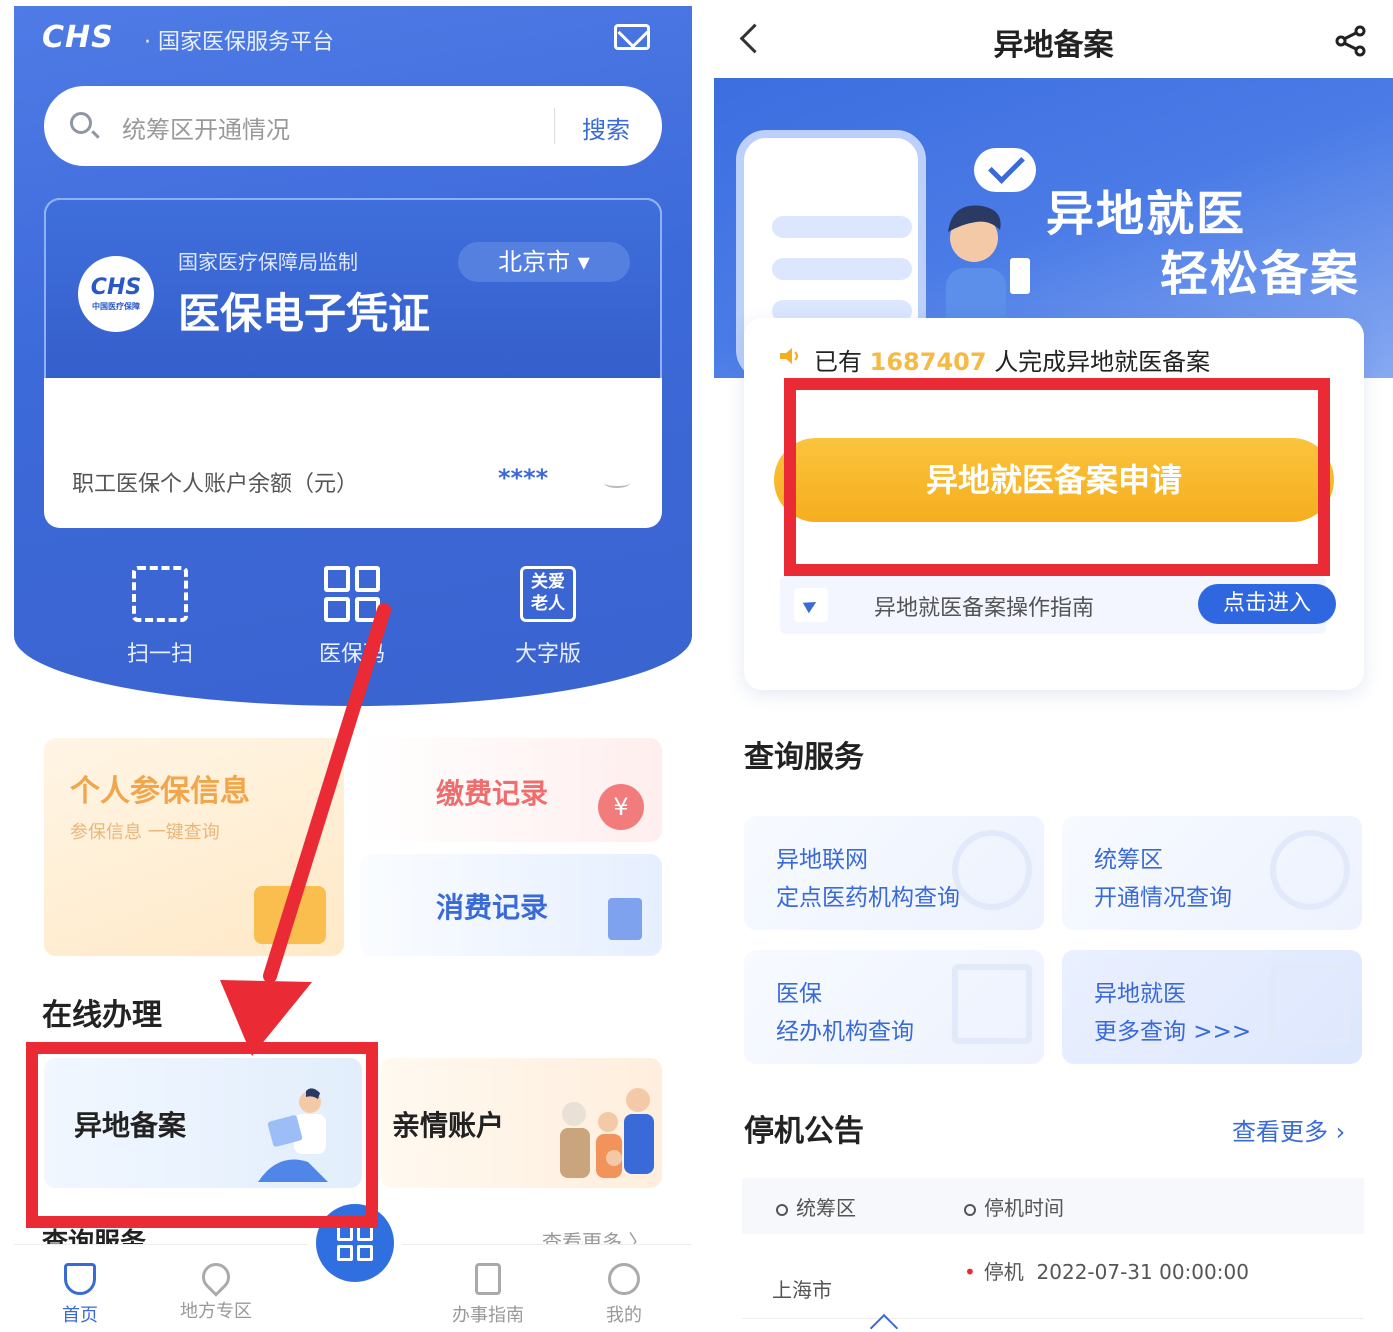 Image resolution: width=1393 pixels, height=1332 pixels. What do you see at coordinates (216, 1311) in the screenshot?
I see `tab-local-zone-label: 地方专区` at bounding box center [216, 1311].